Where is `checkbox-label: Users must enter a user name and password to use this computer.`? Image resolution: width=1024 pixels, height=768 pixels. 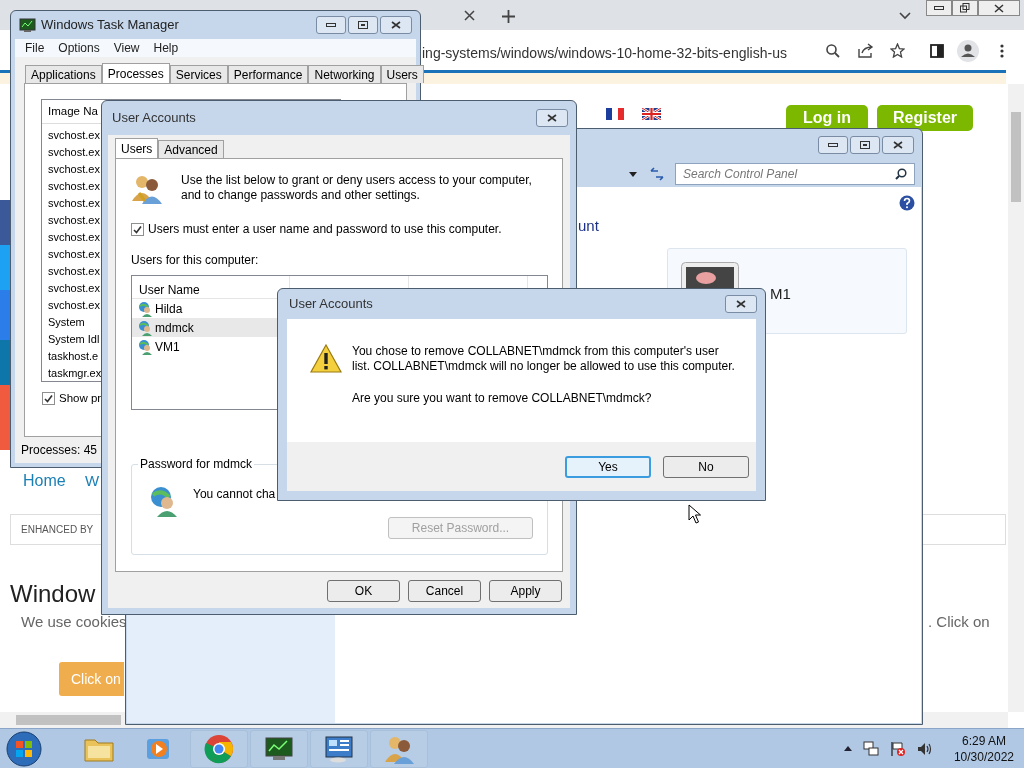 checkbox-label: Users must enter a user name and password to use this computer. is located at coordinates (325, 229).